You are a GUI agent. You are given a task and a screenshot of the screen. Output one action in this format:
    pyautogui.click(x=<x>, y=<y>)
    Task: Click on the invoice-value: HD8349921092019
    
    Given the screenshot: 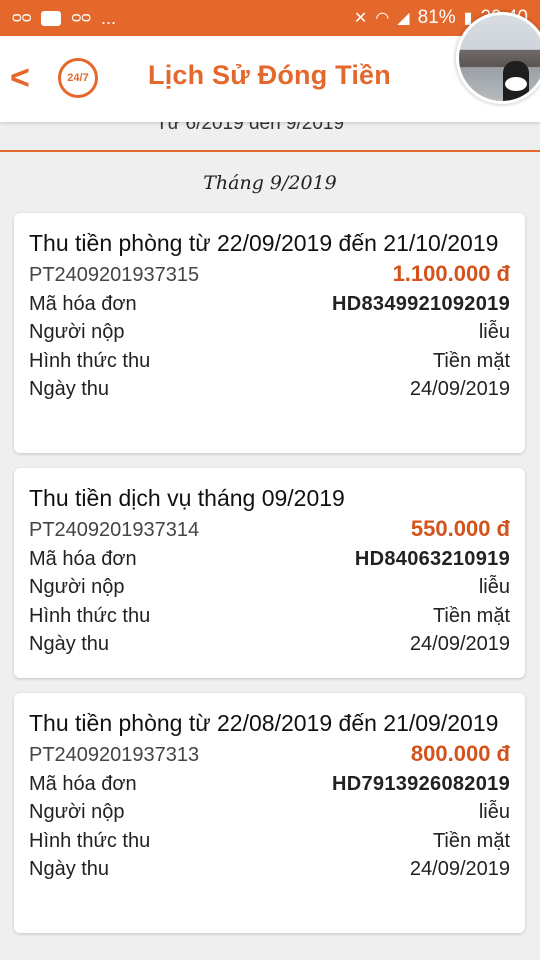 What is the action you would take?
    pyautogui.click(x=421, y=303)
    